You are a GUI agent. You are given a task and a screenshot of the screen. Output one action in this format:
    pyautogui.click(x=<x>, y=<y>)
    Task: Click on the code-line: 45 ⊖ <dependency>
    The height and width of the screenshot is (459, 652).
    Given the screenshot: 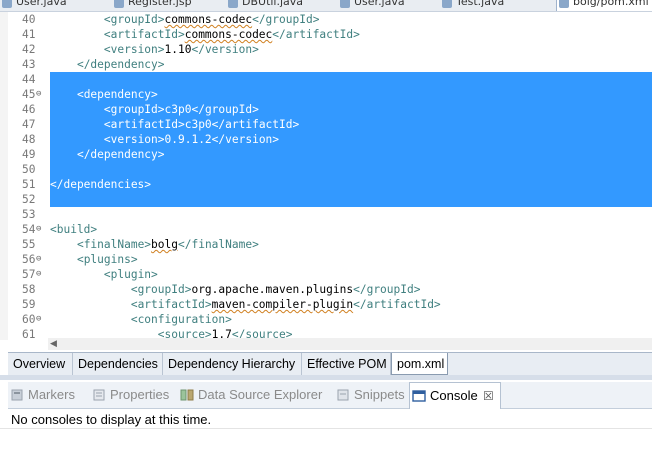 What is the action you would take?
    pyautogui.click(x=330, y=94)
    